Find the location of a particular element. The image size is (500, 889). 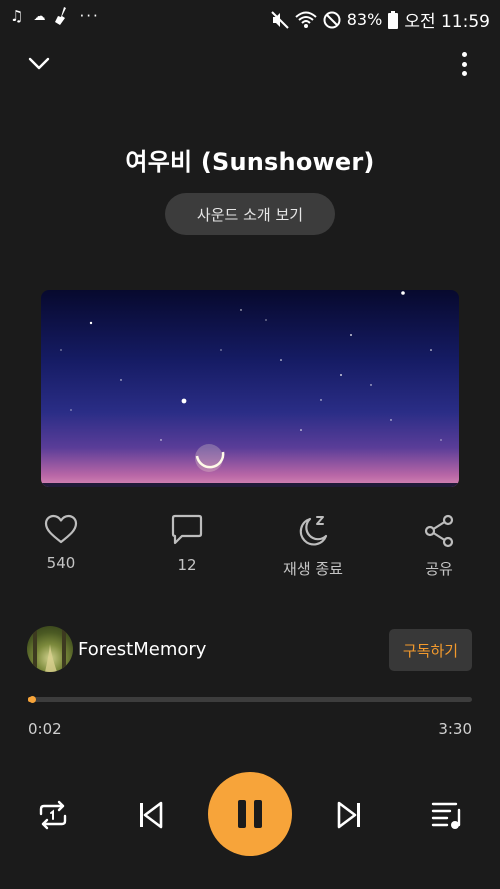

current-time: 0:02 is located at coordinates (45, 729).